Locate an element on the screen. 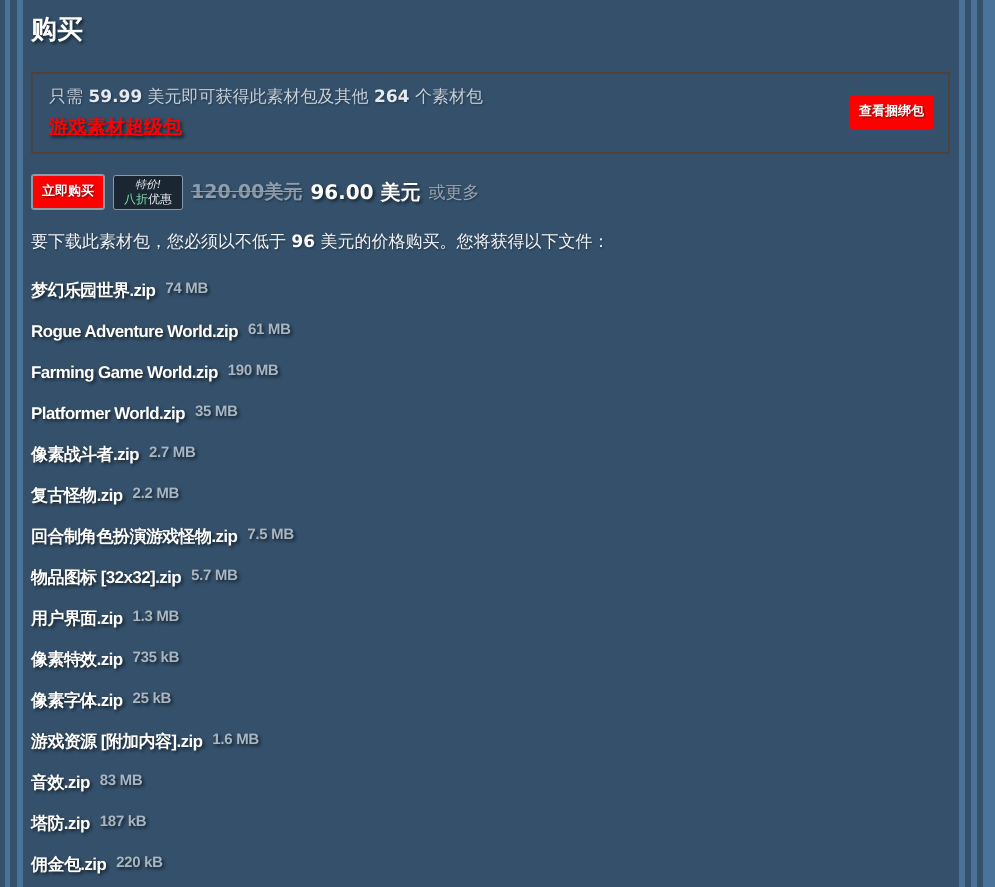 The image size is (995, 887). view-bundle-button: 查看捆绑包 is located at coordinates (891, 112).